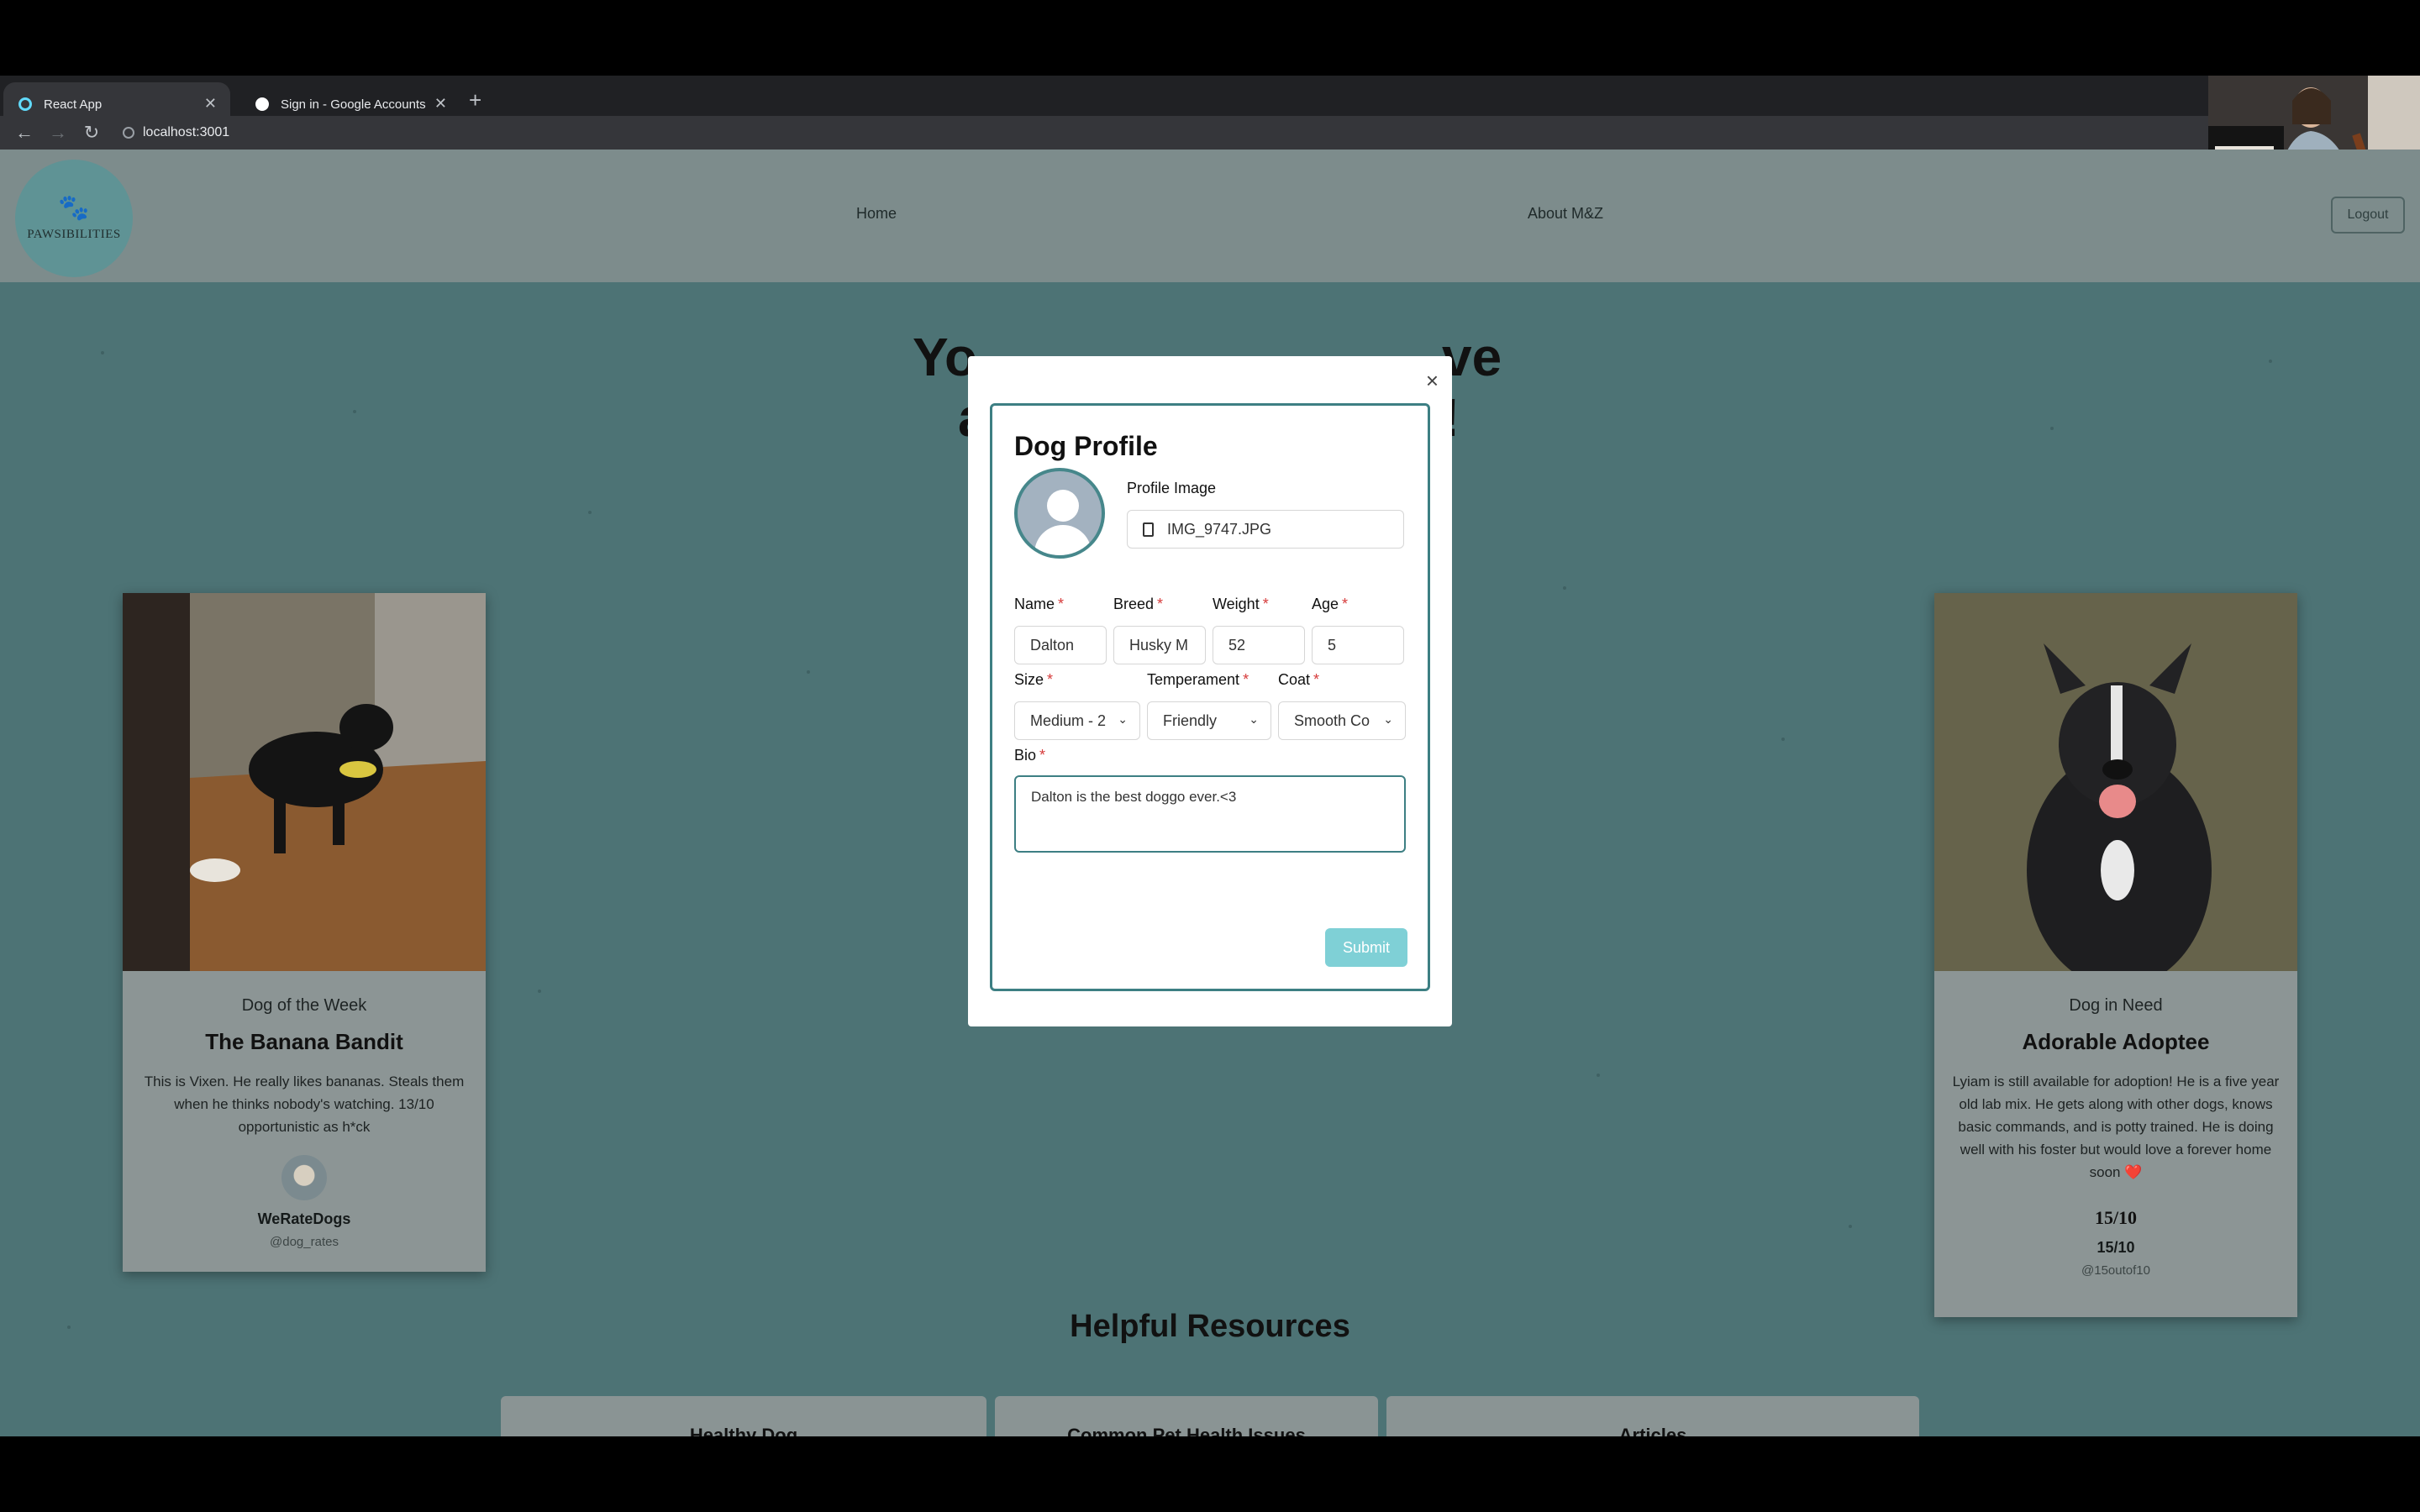  What do you see at coordinates (1138, 604) in the screenshot?
I see `breed-label: Breed *` at bounding box center [1138, 604].